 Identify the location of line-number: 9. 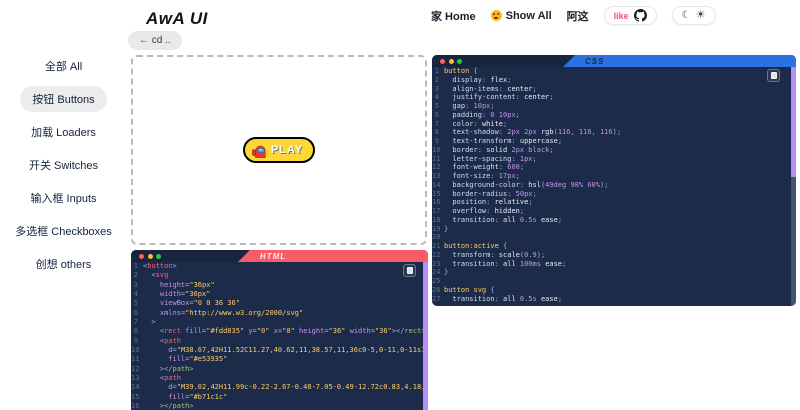
(436, 141).